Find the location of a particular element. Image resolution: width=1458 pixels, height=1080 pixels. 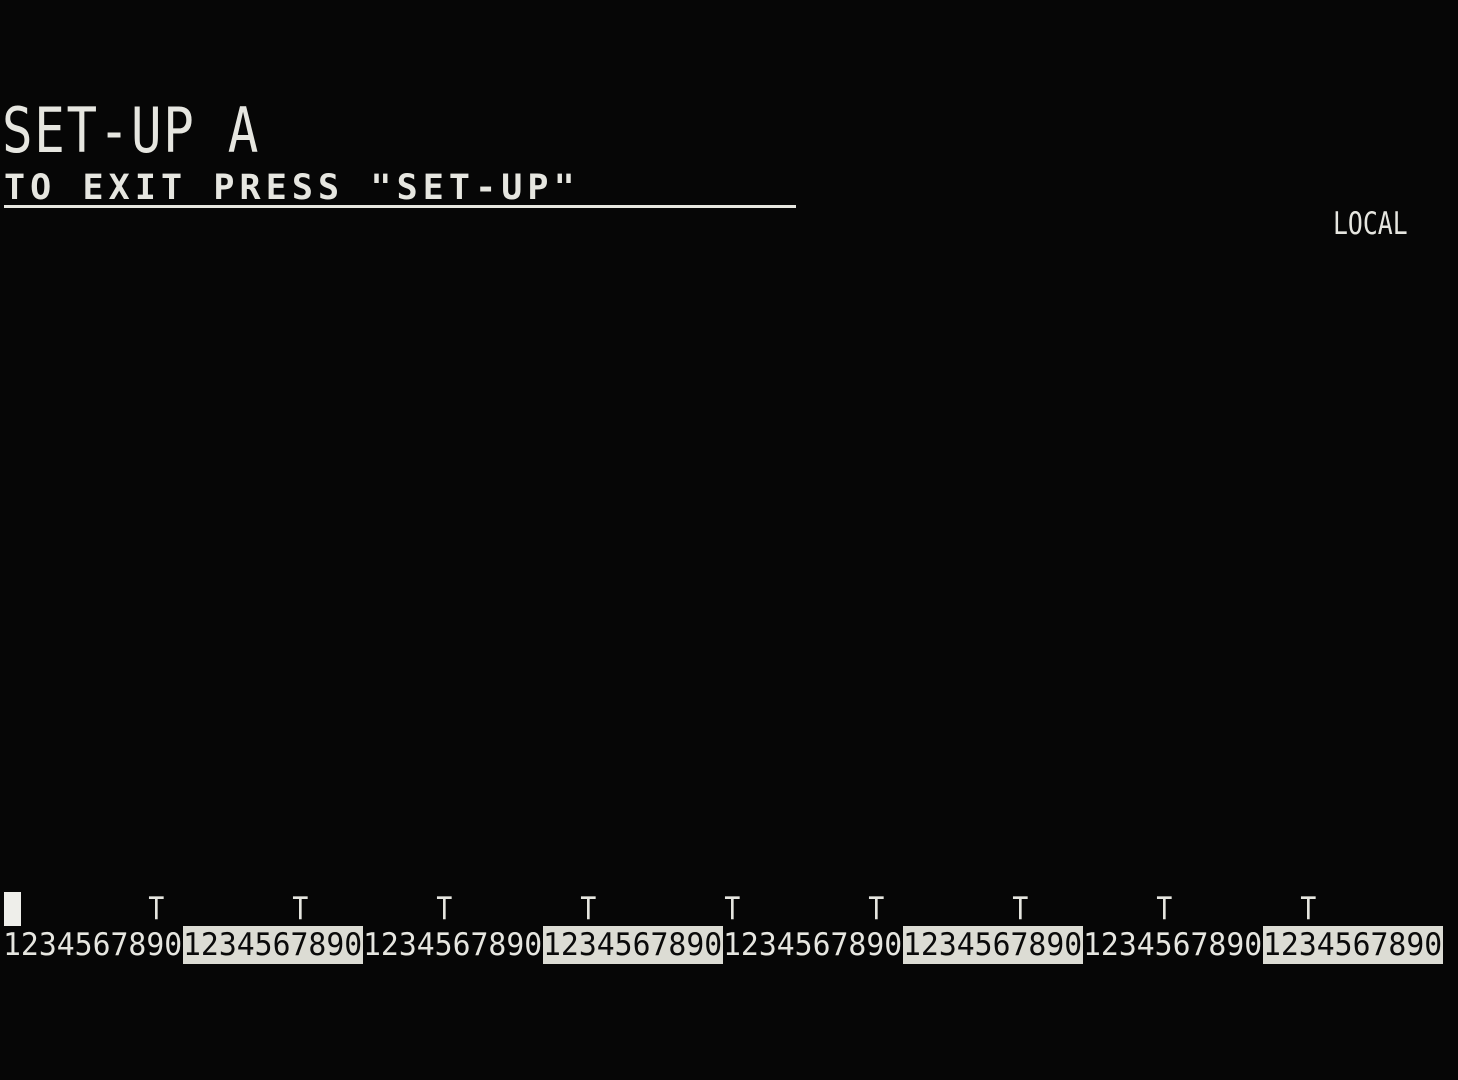

page-title: SET-UP A is located at coordinates (131, 130).